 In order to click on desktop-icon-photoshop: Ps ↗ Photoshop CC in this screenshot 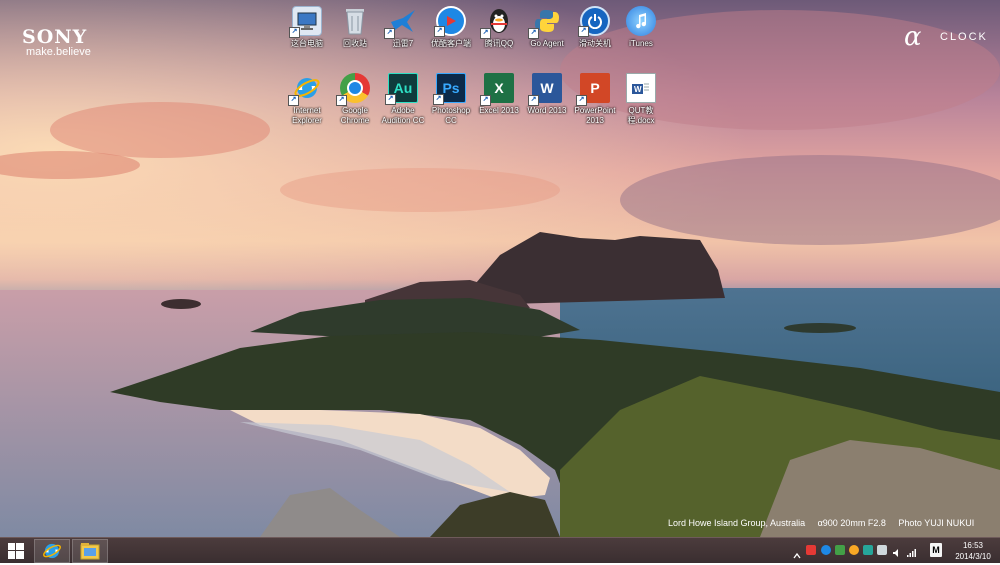, I will do `click(451, 99)`.